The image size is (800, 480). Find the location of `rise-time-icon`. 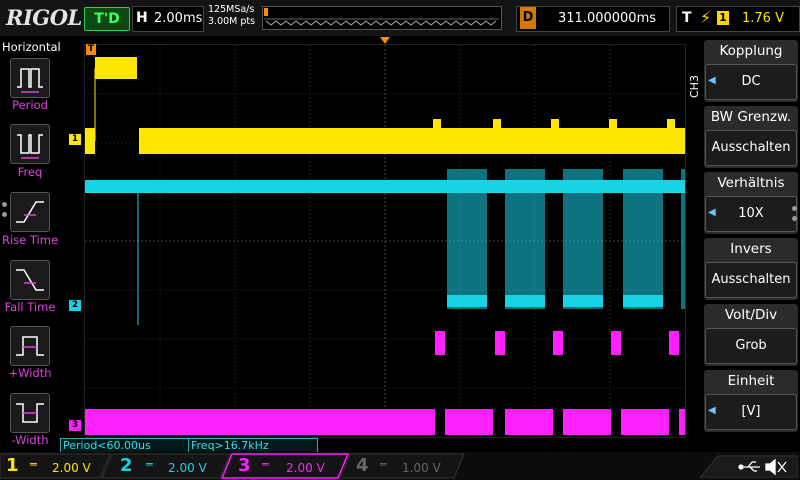

rise-time-icon is located at coordinates (30, 212).